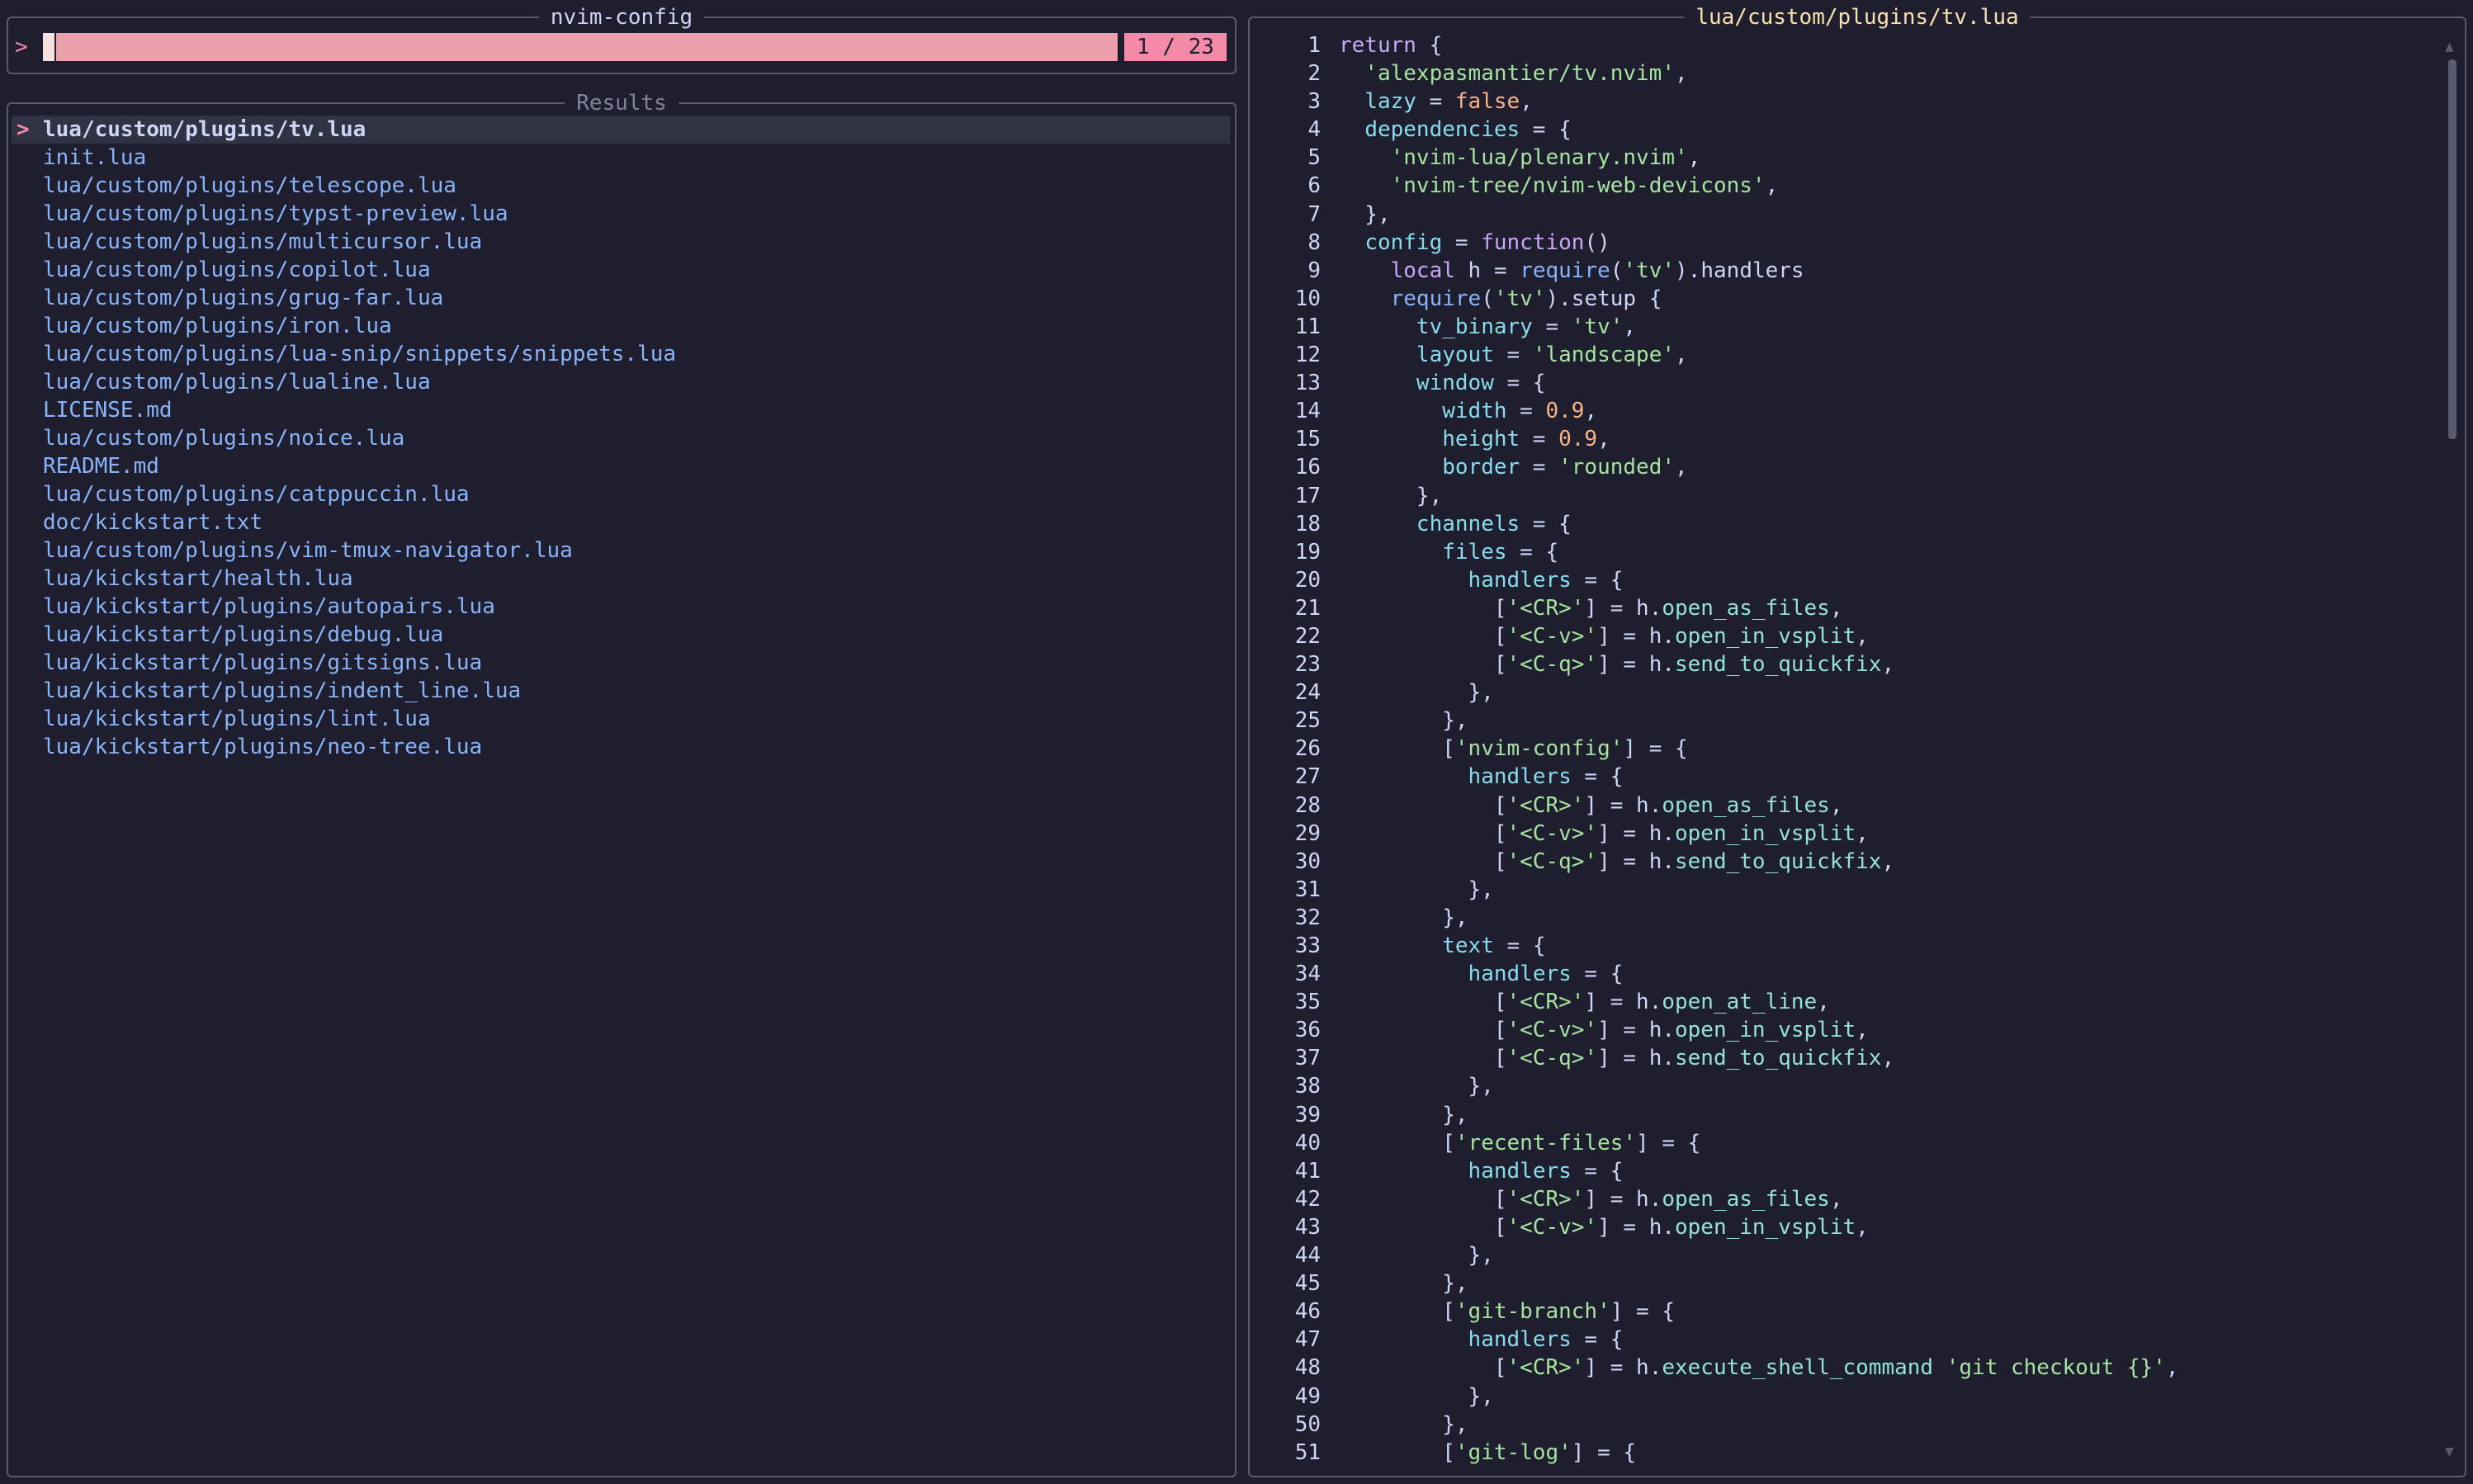  What do you see at coordinates (621, 635) in the screenshot?
I see `result-item: lua/kickstart/plugins/debug.lua` at bounding box center [621, 635].